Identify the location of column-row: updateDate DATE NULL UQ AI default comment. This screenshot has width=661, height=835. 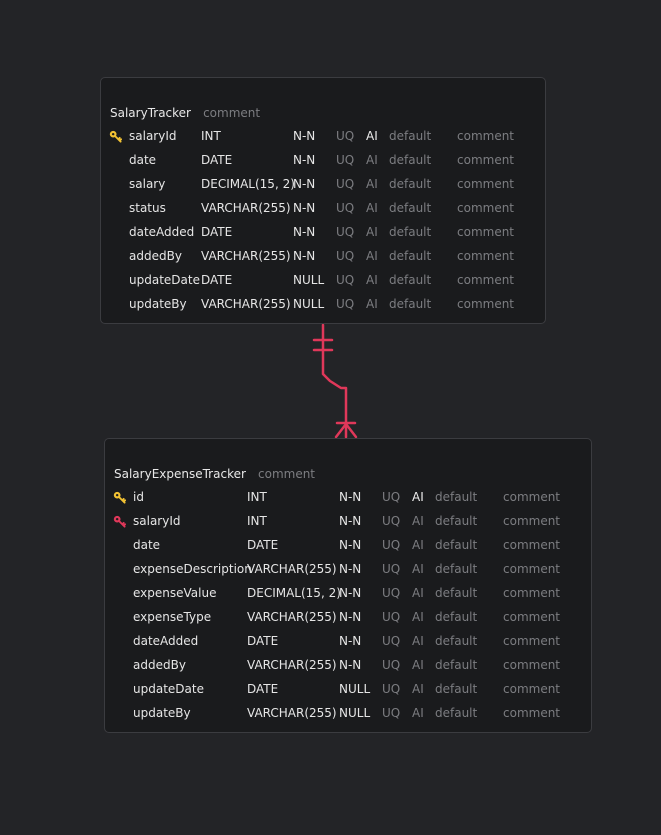
(348, 689).